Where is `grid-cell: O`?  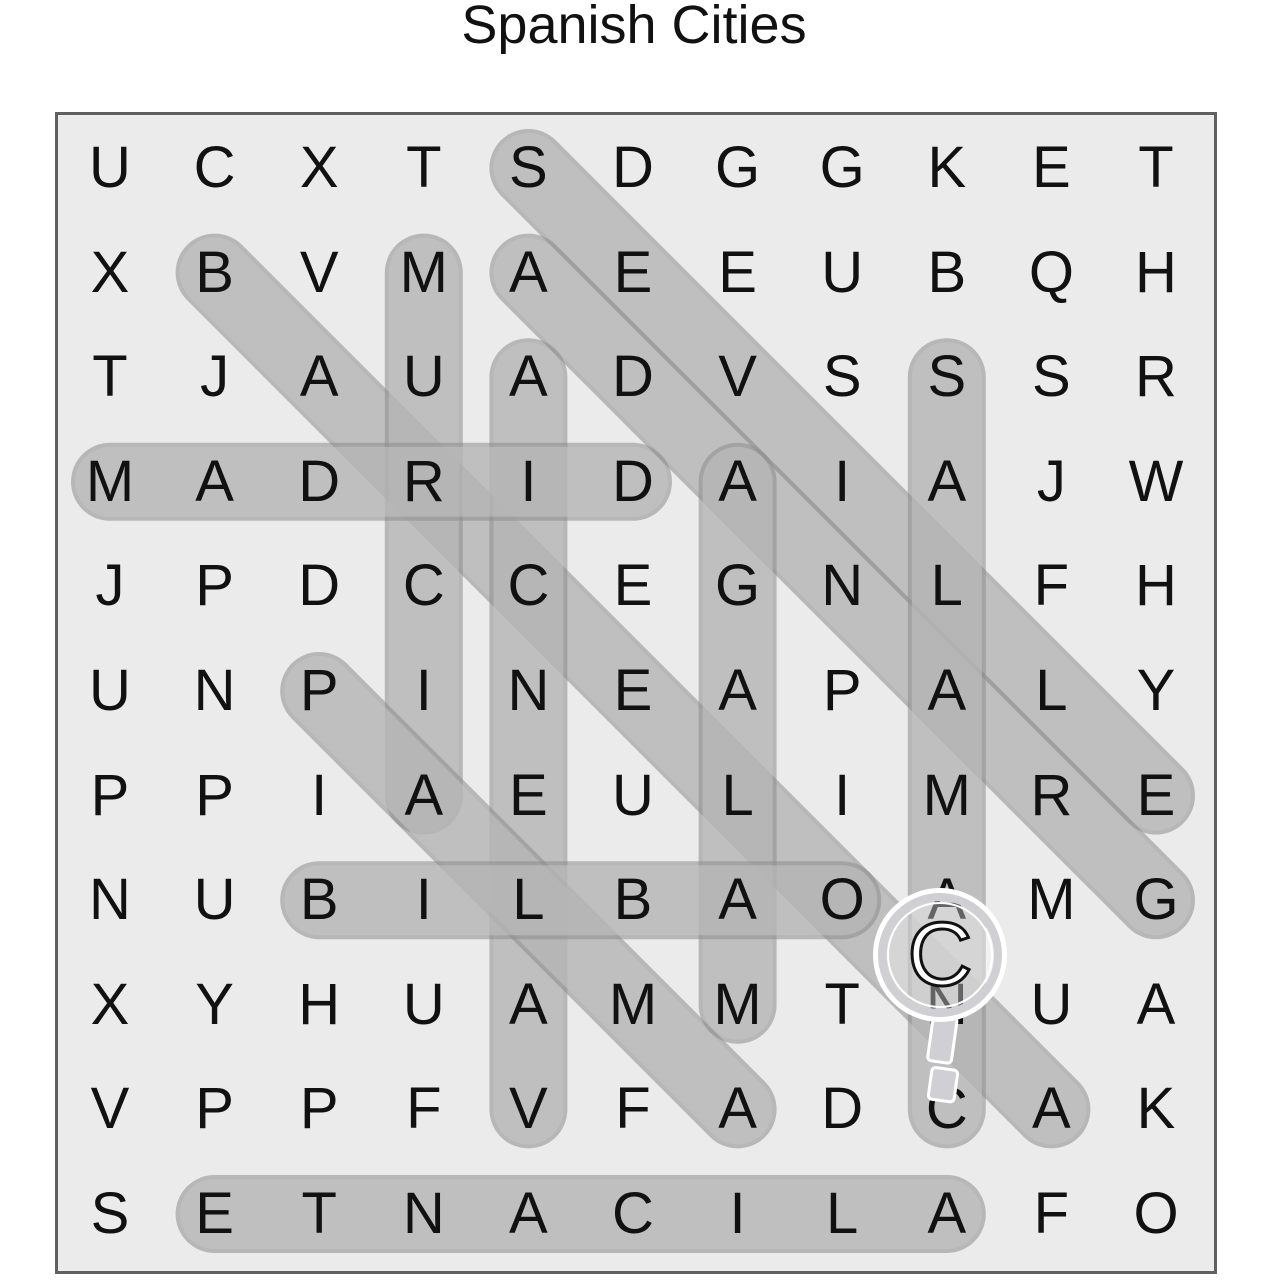
grid-cell: O is located at coordinates (842, 900).